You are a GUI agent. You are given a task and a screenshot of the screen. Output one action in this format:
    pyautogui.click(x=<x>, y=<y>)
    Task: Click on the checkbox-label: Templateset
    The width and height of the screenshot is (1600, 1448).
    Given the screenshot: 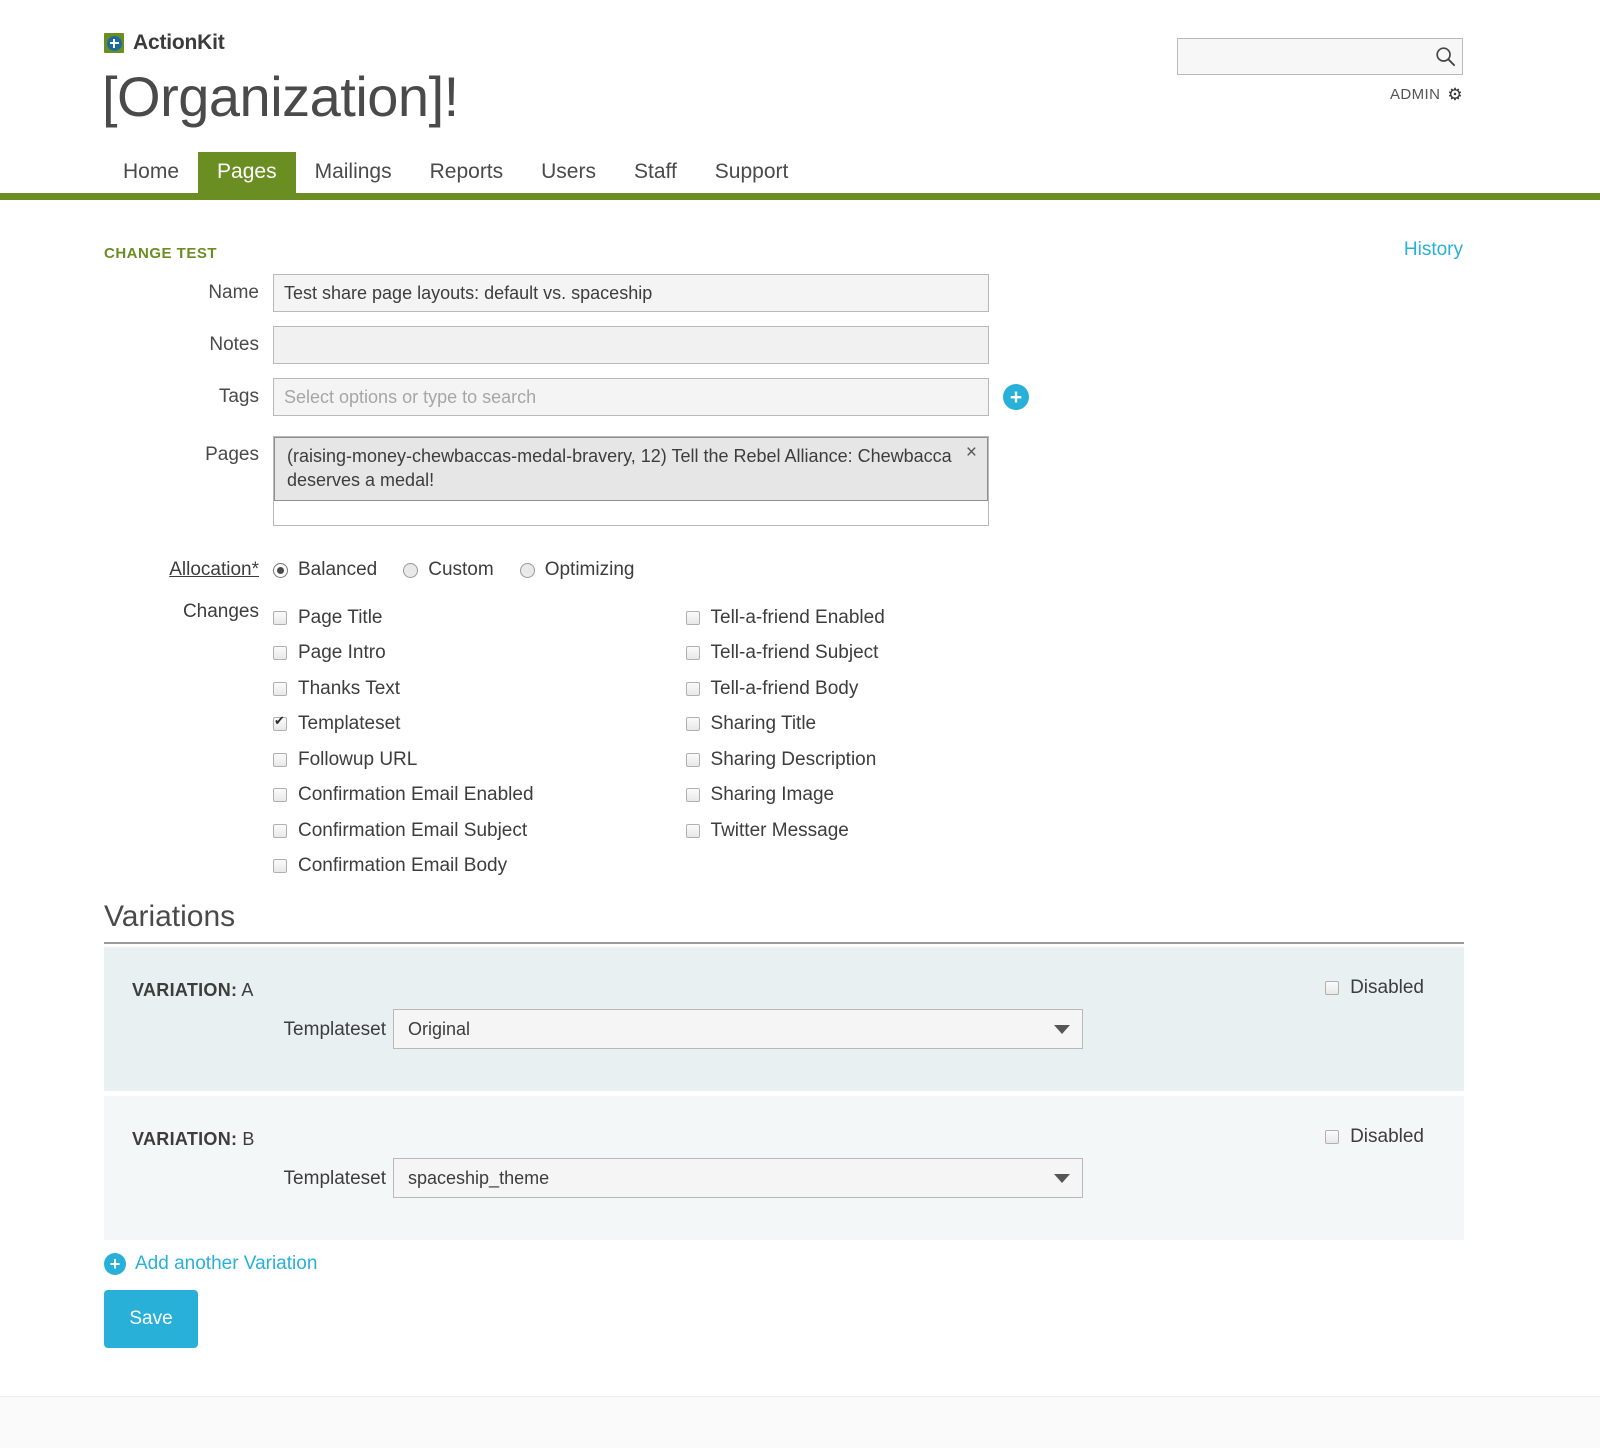 What is the action you would take?
    pyautogui.click(x=349, y=724)
    